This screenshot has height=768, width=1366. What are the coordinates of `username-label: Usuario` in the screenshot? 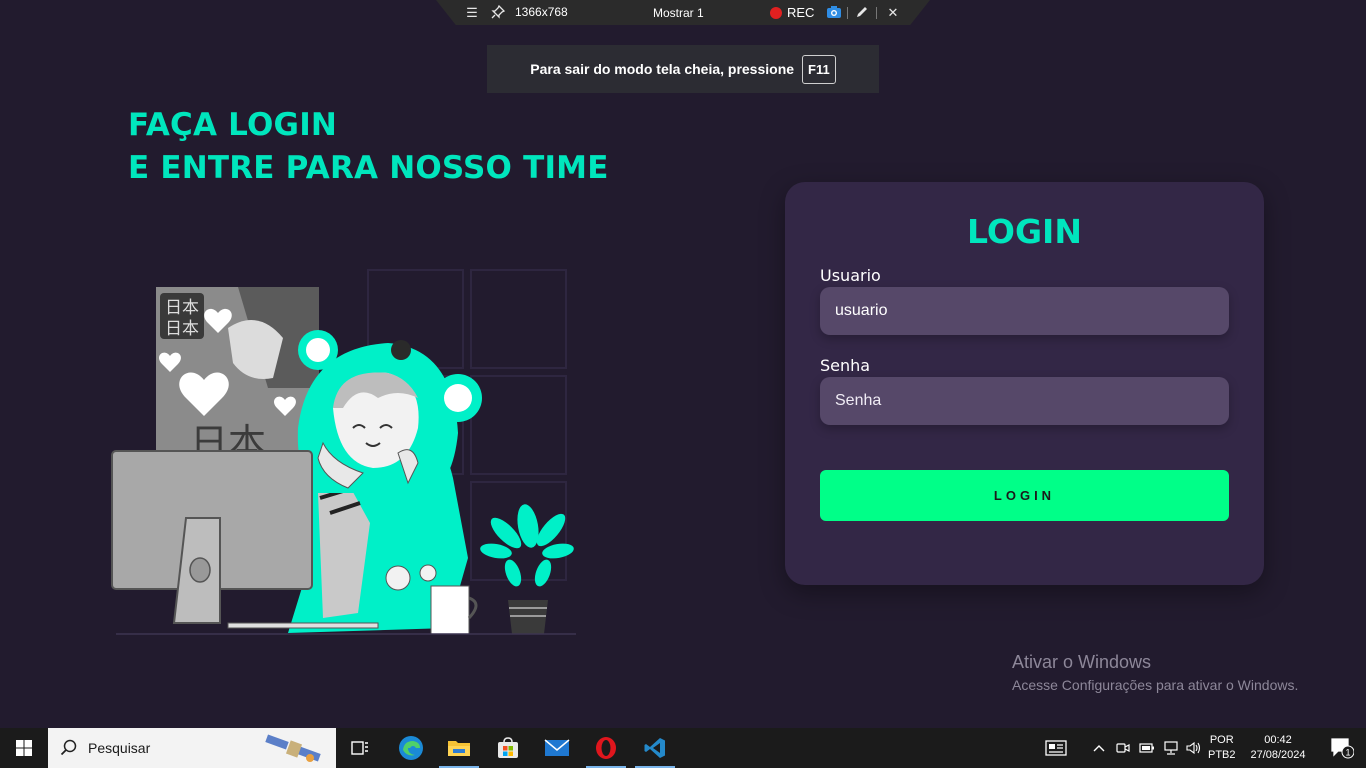 It's located at (850, 275).